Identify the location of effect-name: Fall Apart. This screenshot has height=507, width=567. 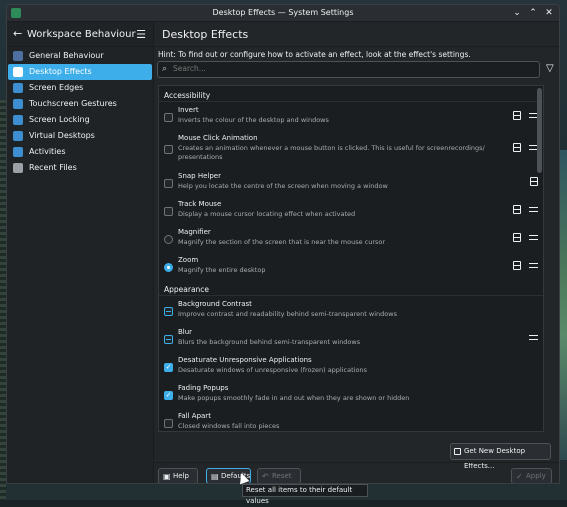
(194, 416).